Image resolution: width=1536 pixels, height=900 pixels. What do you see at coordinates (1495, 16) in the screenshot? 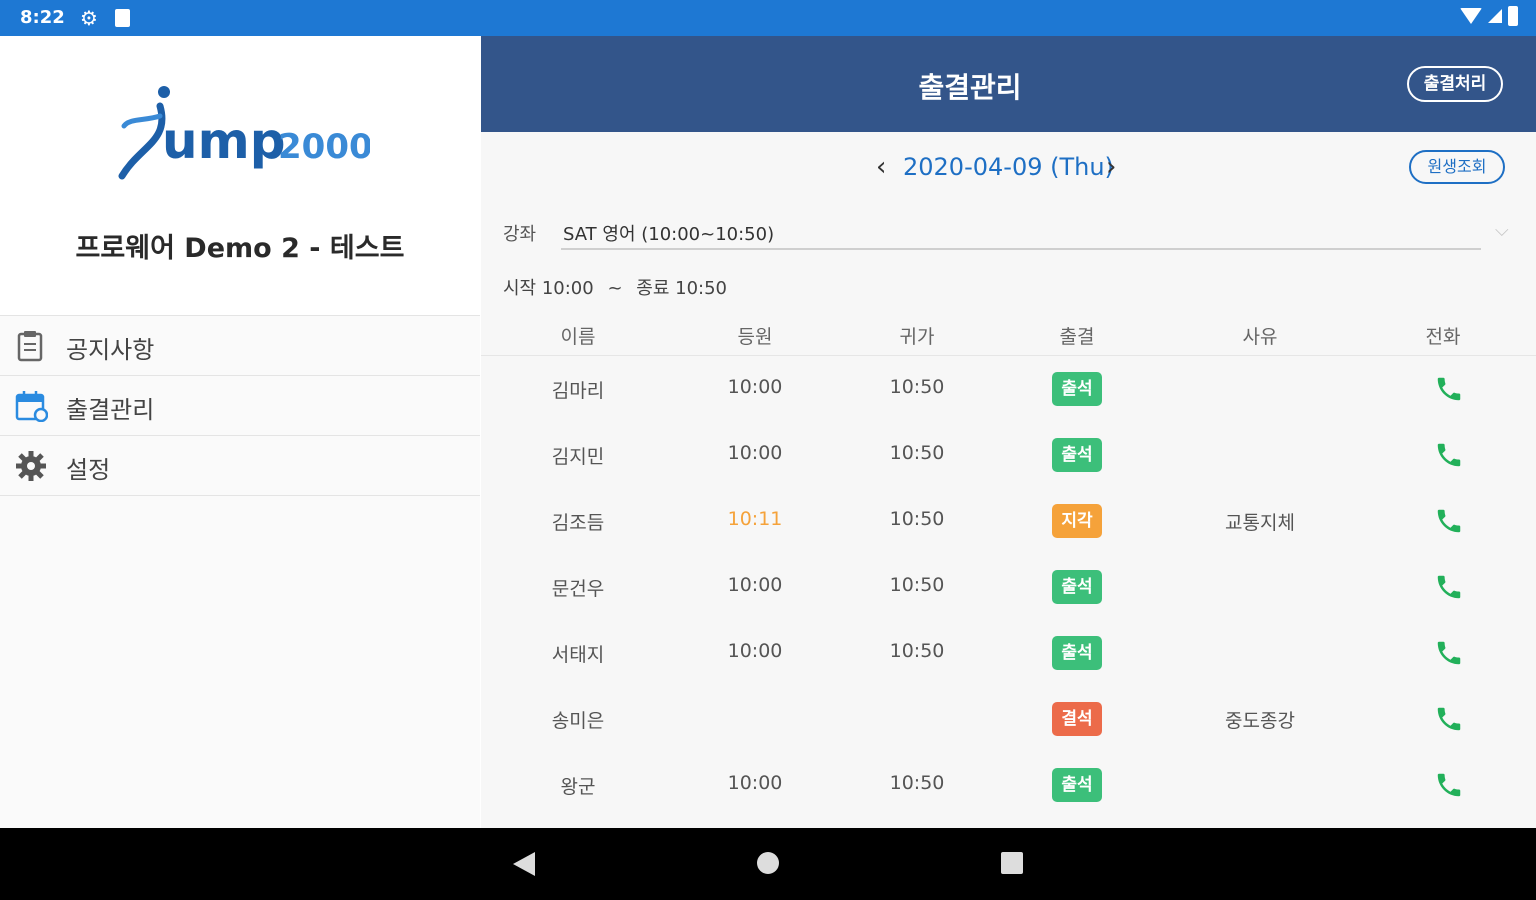
I see `signal-icon` at bounding box center [1495, 16].